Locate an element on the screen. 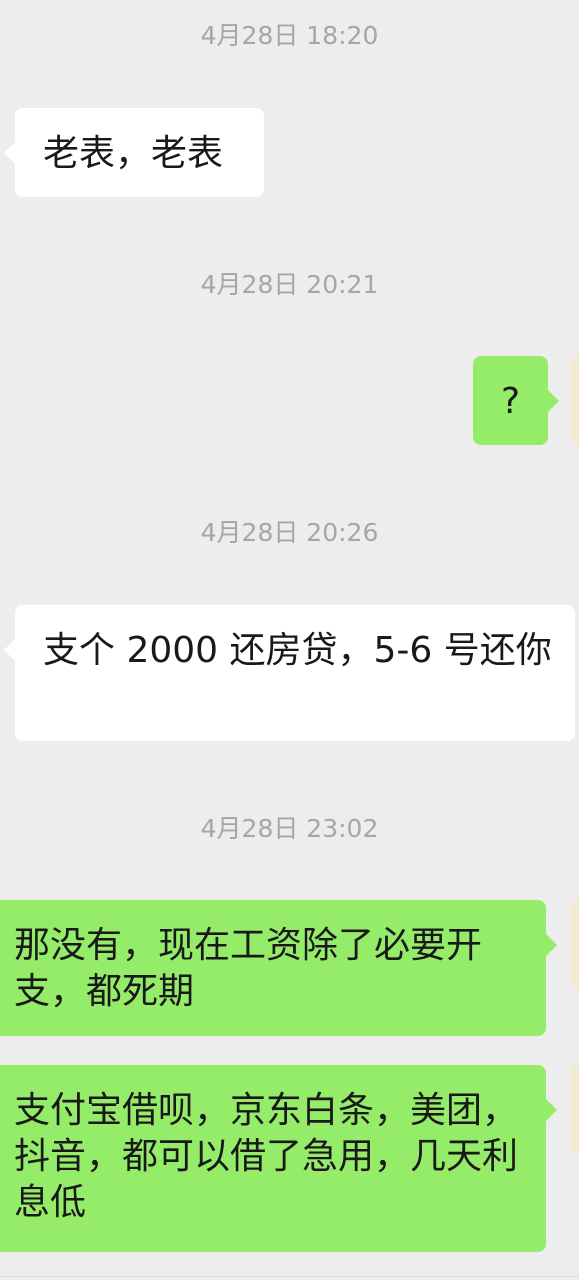 This screenshot has width=579, height=1280. timestamp: 4月28日 20:26 is located at coordinates (289, 532).